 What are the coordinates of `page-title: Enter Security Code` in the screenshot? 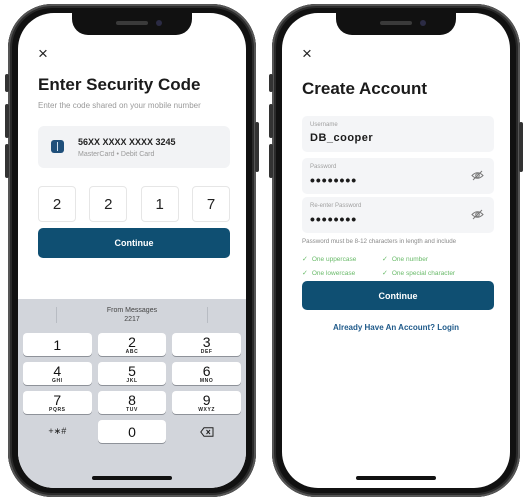 It's located at (119, 84).